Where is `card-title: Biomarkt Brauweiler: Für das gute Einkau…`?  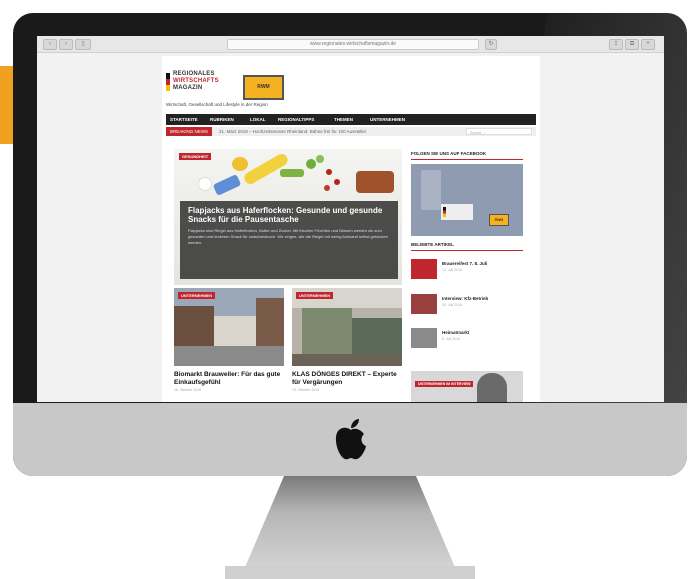 card-title: Biomarkt Brauweiler: Für das gute Einkau… is located at coordinates (229, 379).